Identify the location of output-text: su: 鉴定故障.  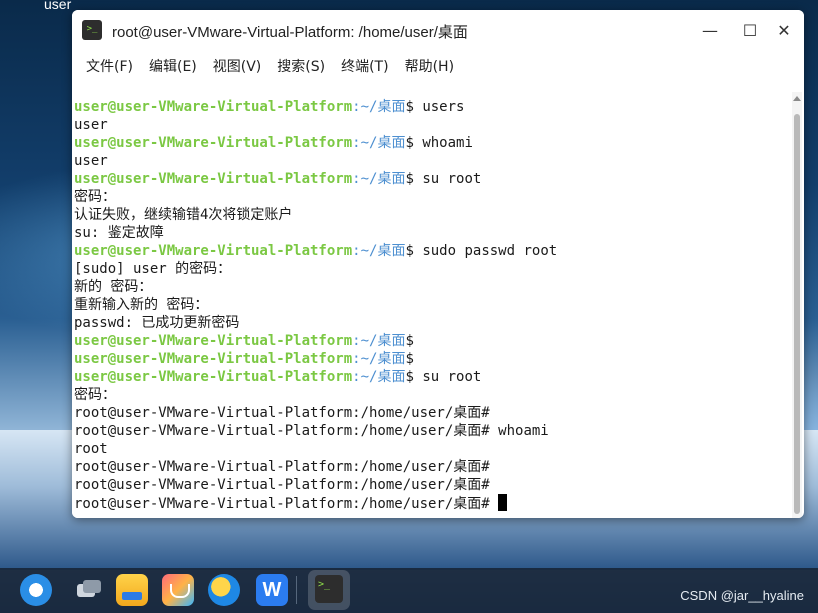
(119, 233).